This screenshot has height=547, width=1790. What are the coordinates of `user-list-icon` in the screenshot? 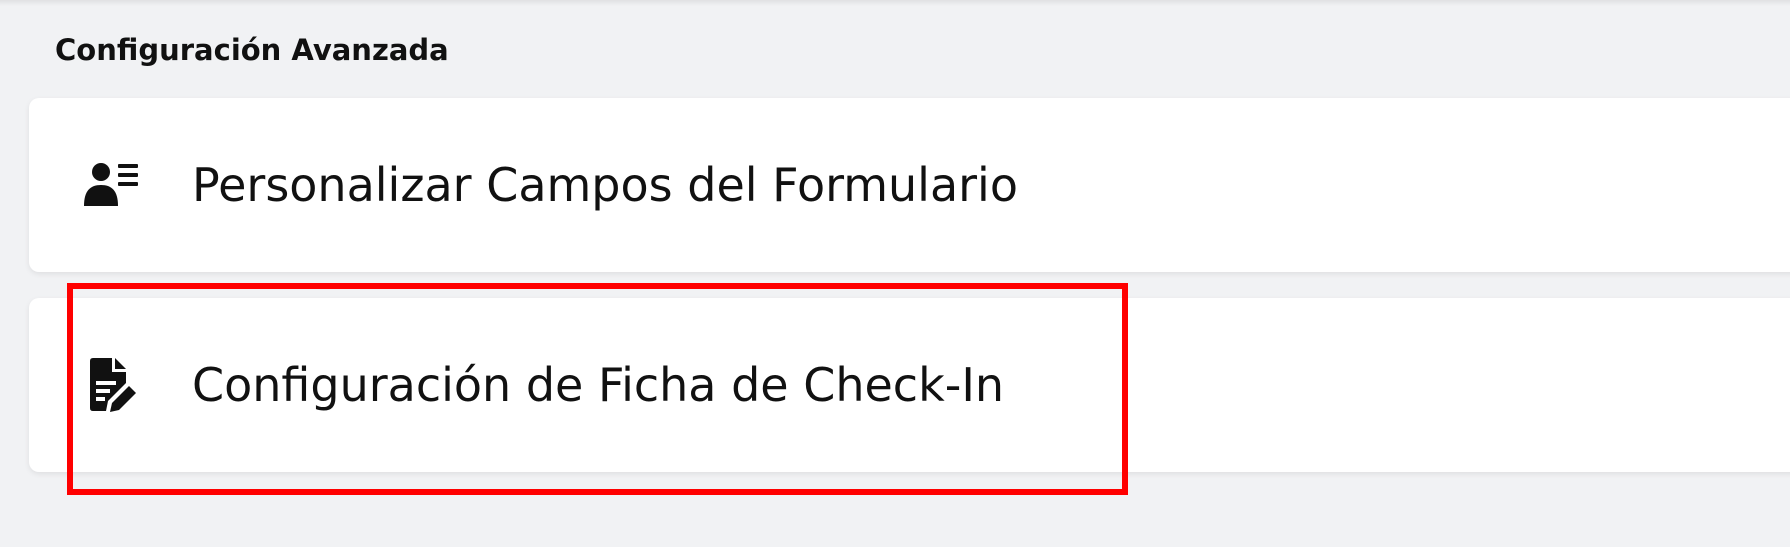 It's located at (113, 185).